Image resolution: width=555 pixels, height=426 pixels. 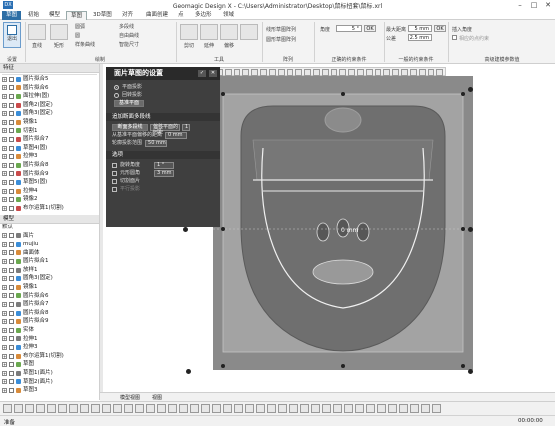 What do you see at coordinates (129, 35) in the screenshot?
I see `draw-item-freecurve: 自由曲线` at bounding box center [129, 35].